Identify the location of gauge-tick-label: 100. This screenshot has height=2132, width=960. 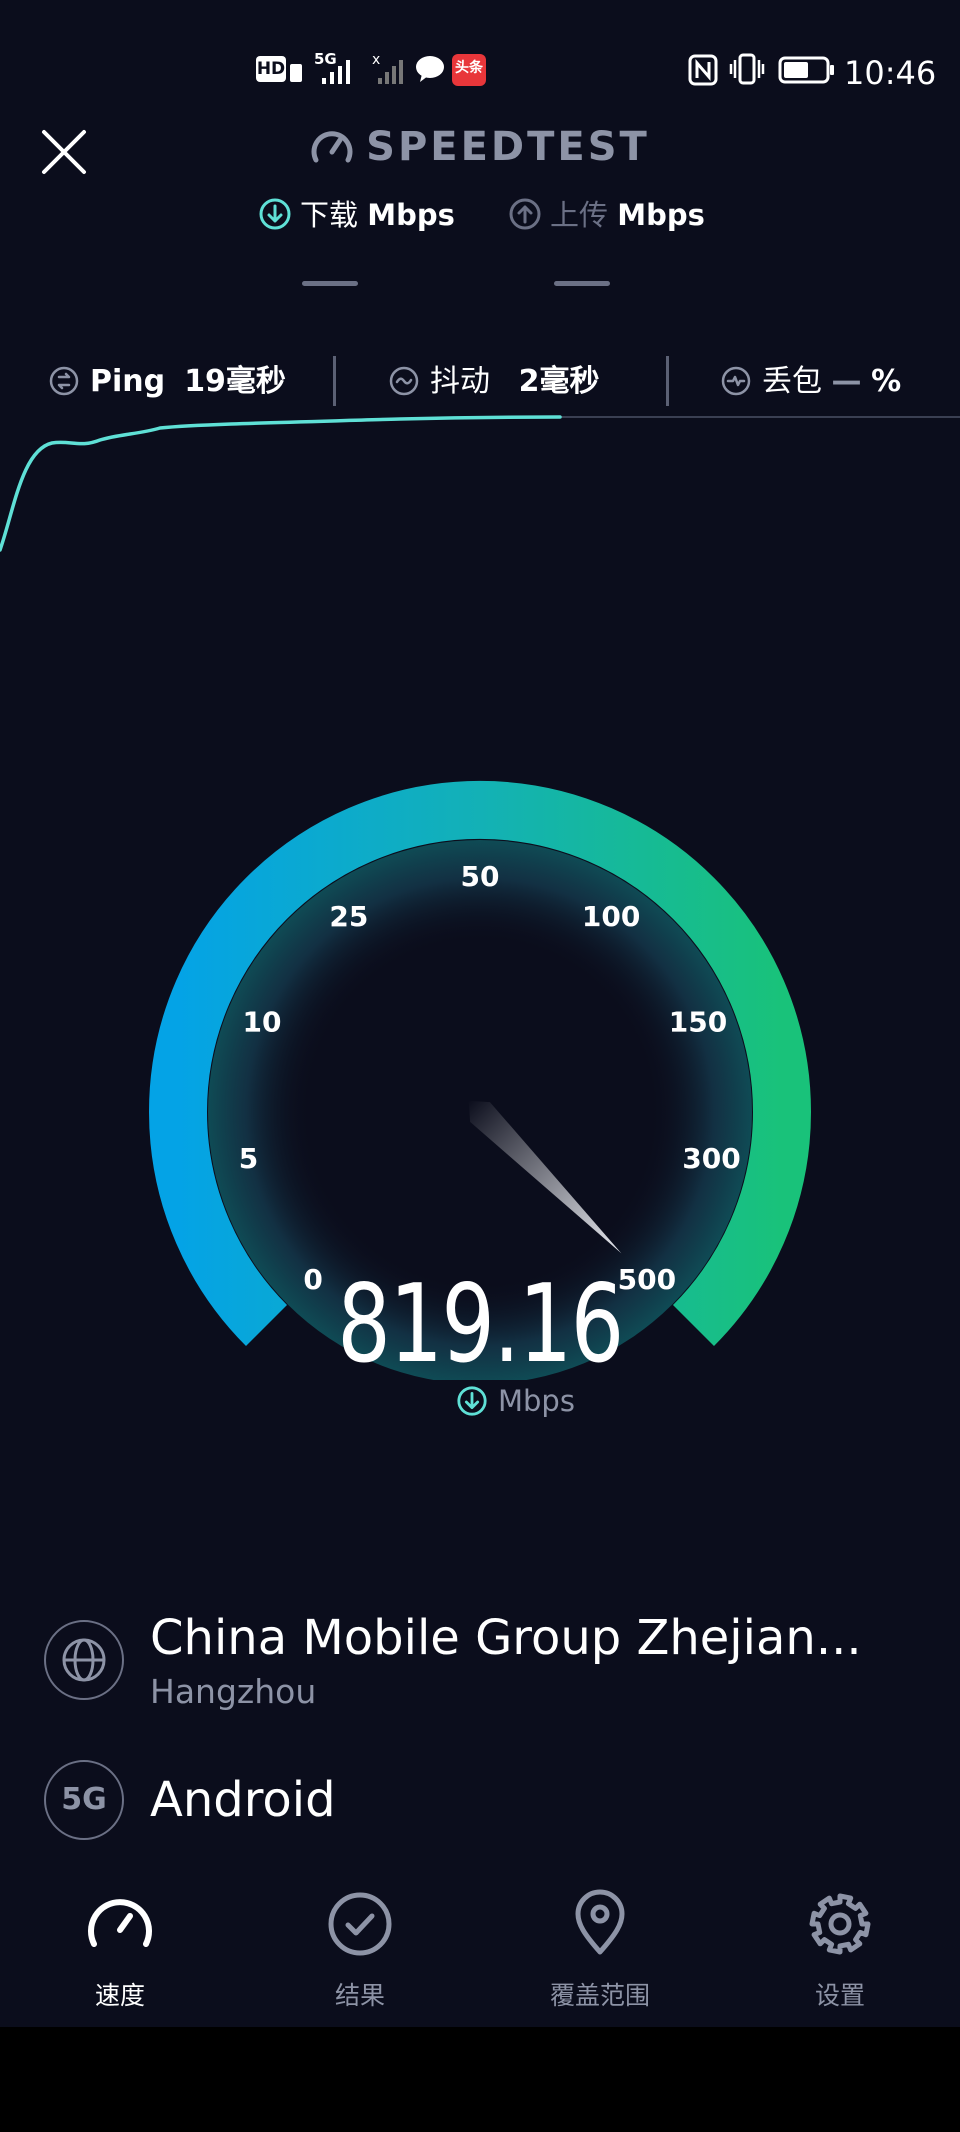
(611, 916).